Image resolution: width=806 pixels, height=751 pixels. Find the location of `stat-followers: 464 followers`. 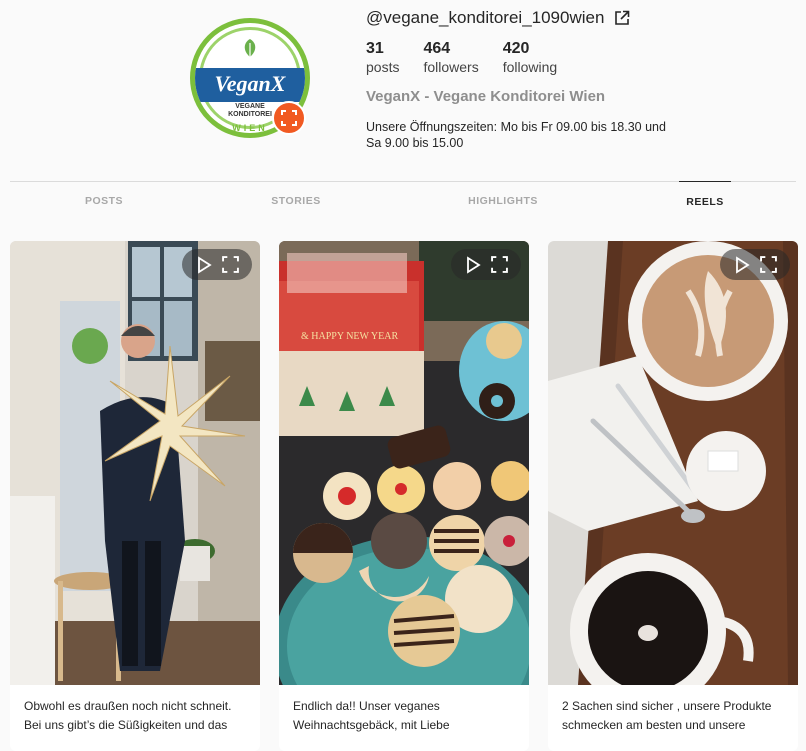

stat-followers: 464 followers is located at coordinates (450, 58).